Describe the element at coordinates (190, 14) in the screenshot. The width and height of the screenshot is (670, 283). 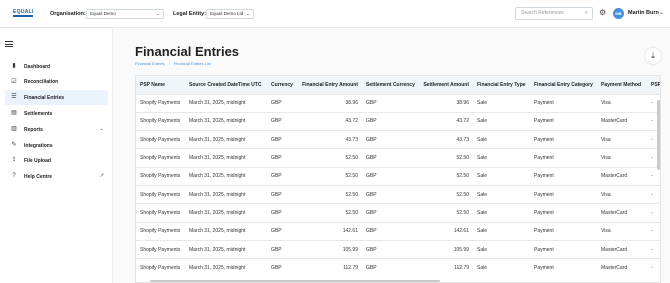
I see `legal-entity-label: Legal Entity:` at that location.